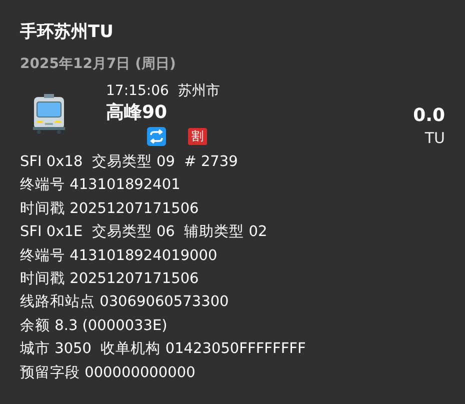 The height and width of the screenshot is (404, 465). Describe the element at coordinates (101, 186) in the screenshot. I see `detail-line: 终端号 413101892401` at that location.